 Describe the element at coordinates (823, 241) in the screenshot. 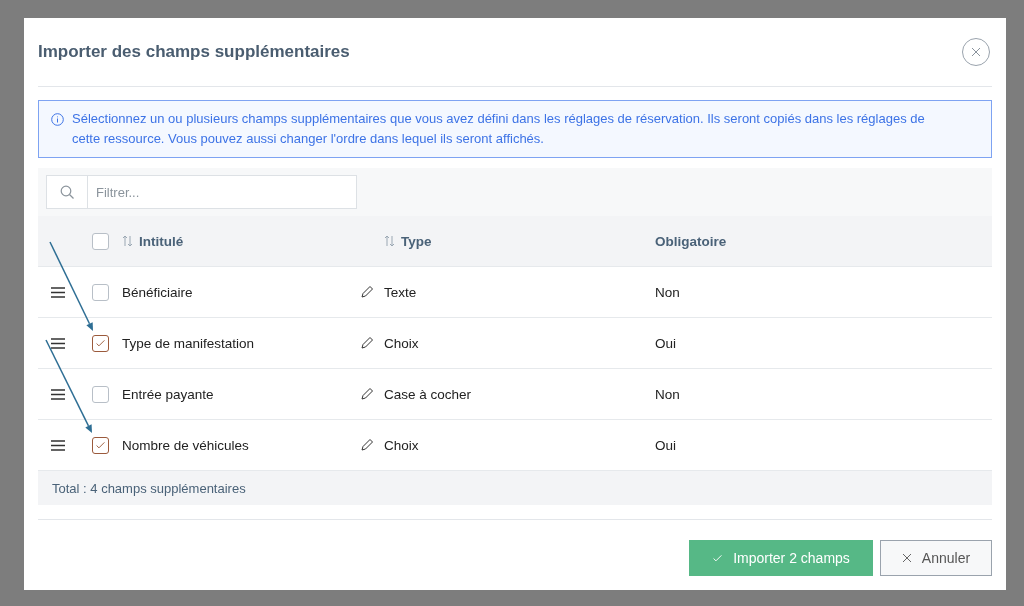

I see `column-header: Obligatoire` at that location.